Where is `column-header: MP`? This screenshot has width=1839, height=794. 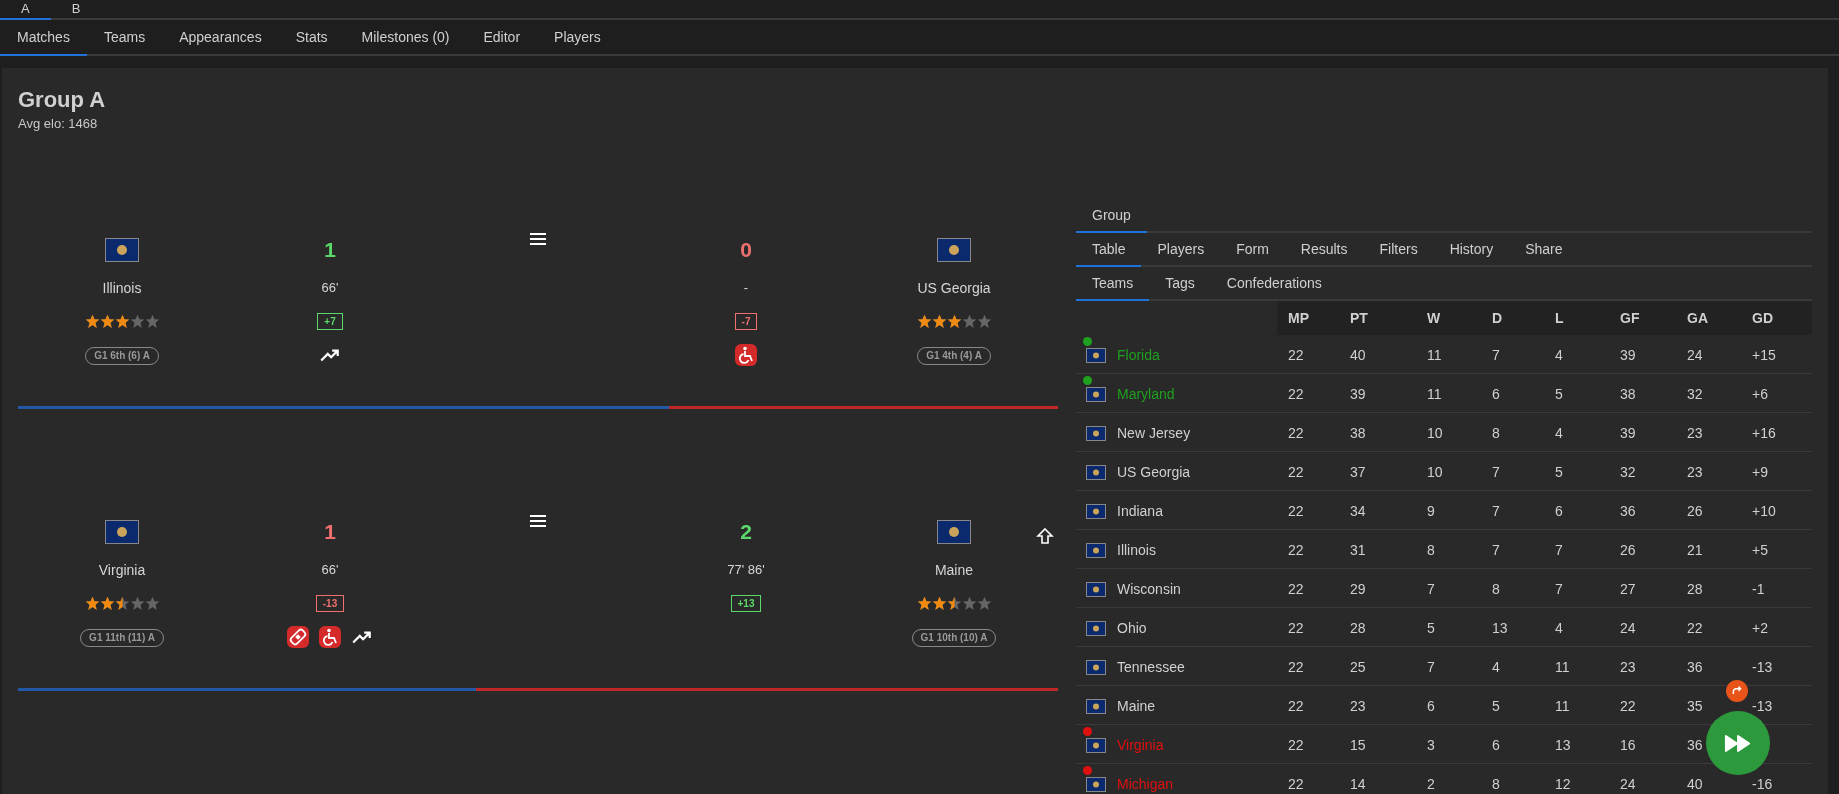 column-header: MP is located at coordinates (1308, 318).